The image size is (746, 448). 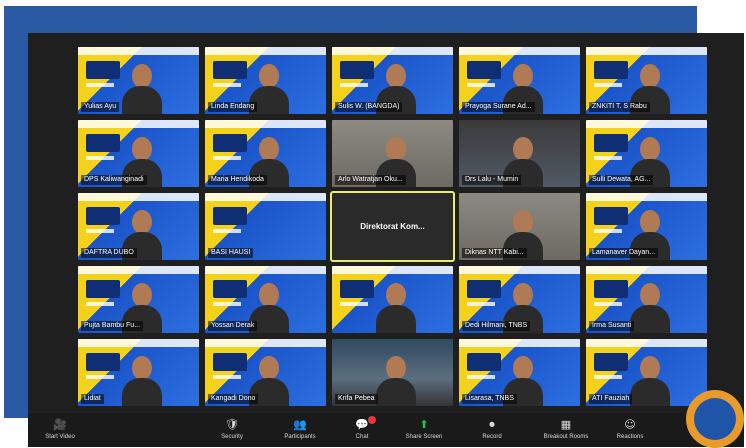 I want to click on video-icon: 🎥, so click(x=60, y=424).